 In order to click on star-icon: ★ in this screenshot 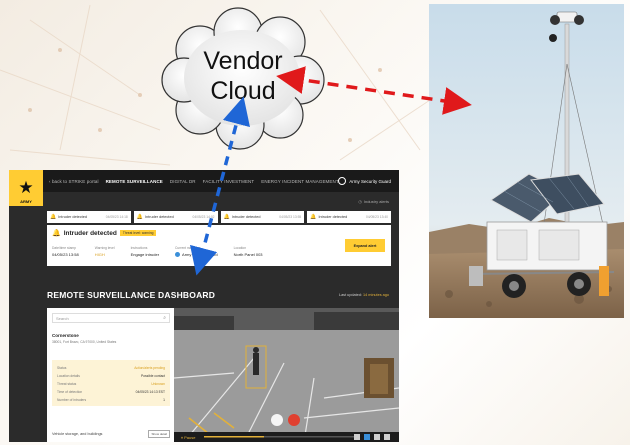, I will do `click(26, 187)`.